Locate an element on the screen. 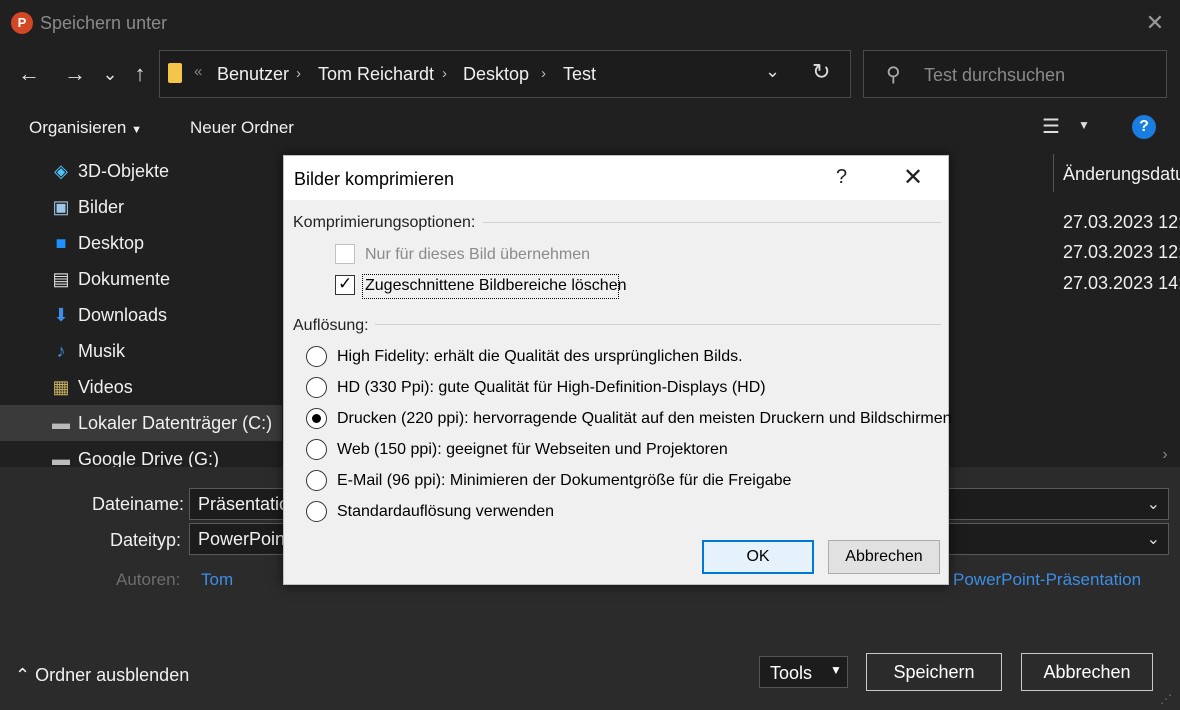  checkmark-icon: ✓ is located at coordinates (345, 283).